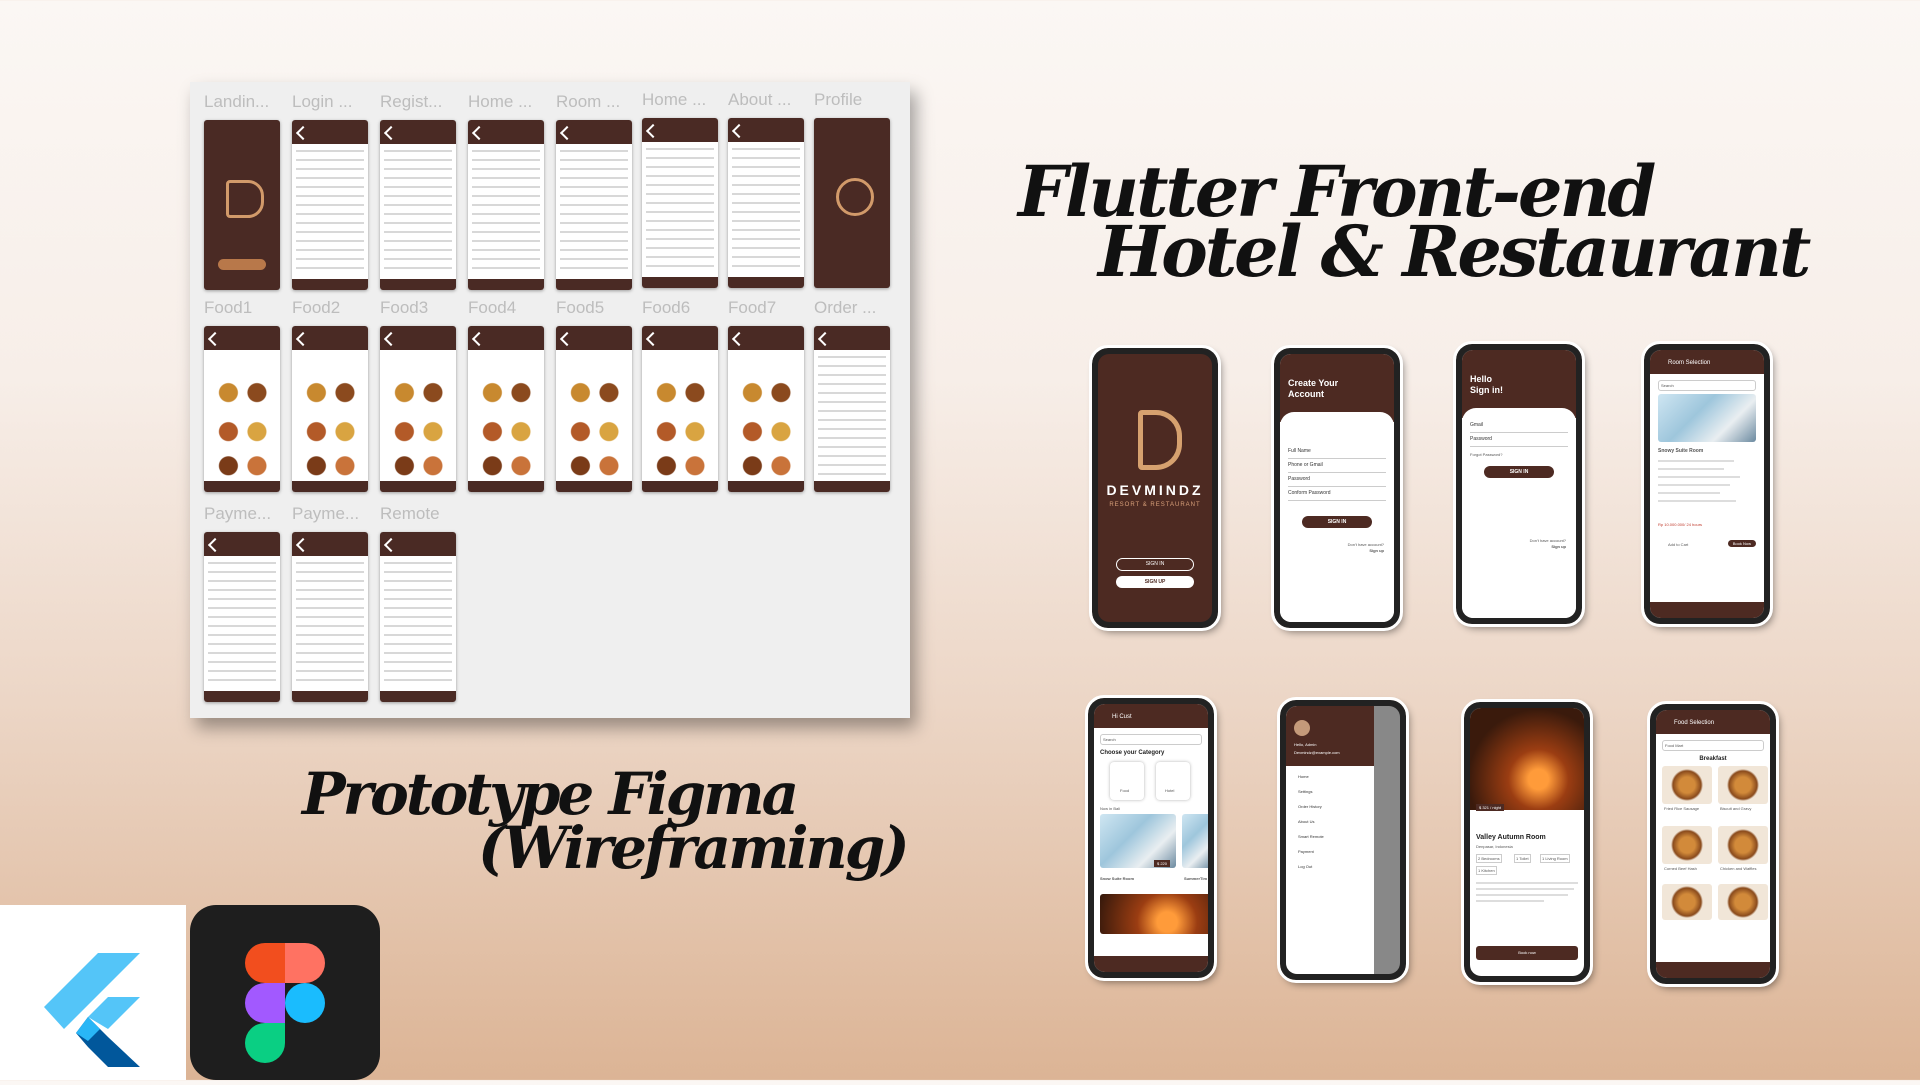  I want to click on food-search-input: Food Mart, so click(1713, 745).